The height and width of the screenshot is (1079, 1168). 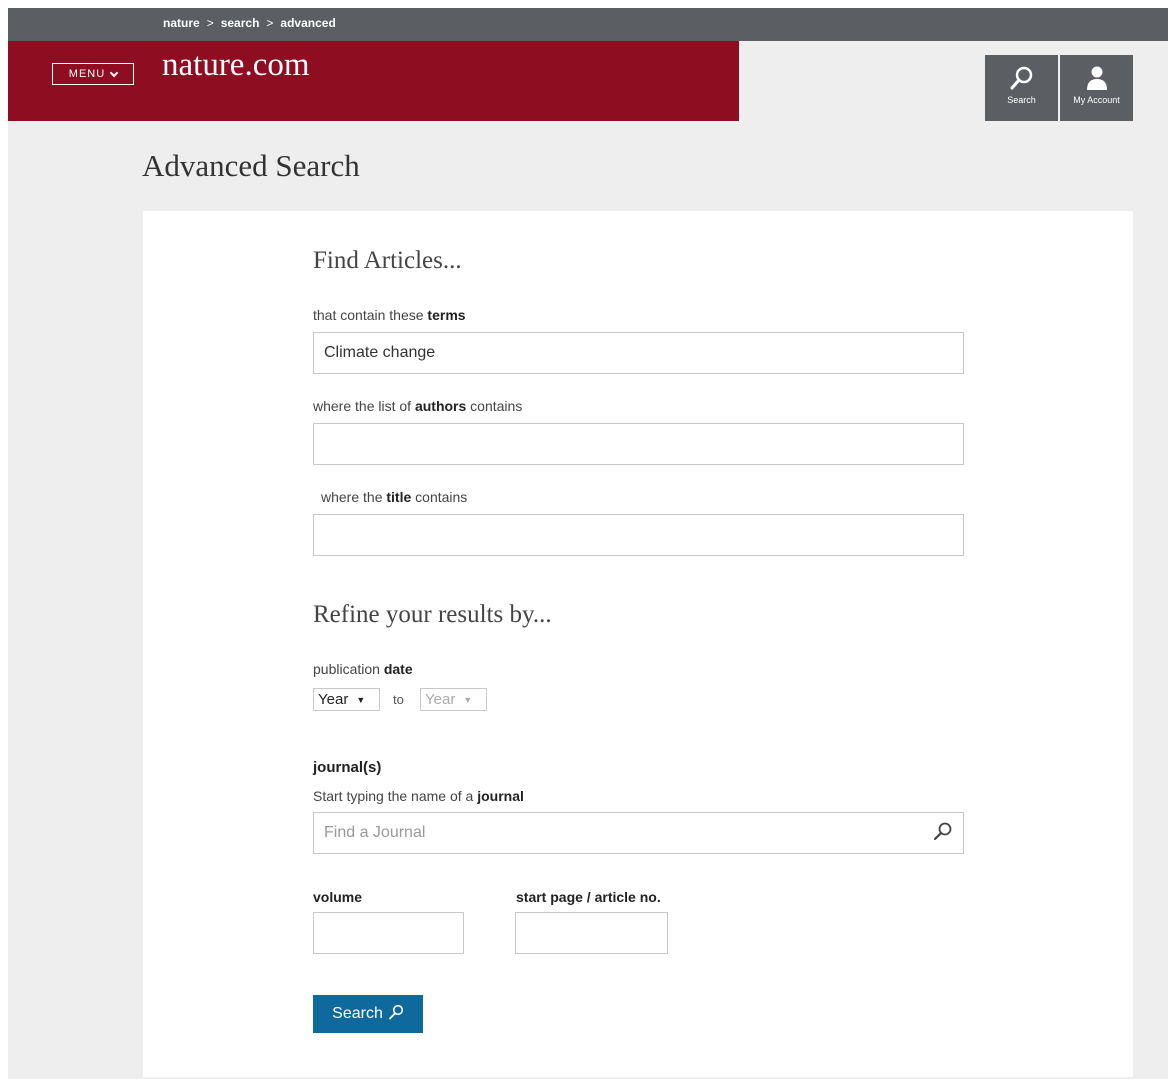 I want to click on volume-label: volume, so click(x=338, y=897).